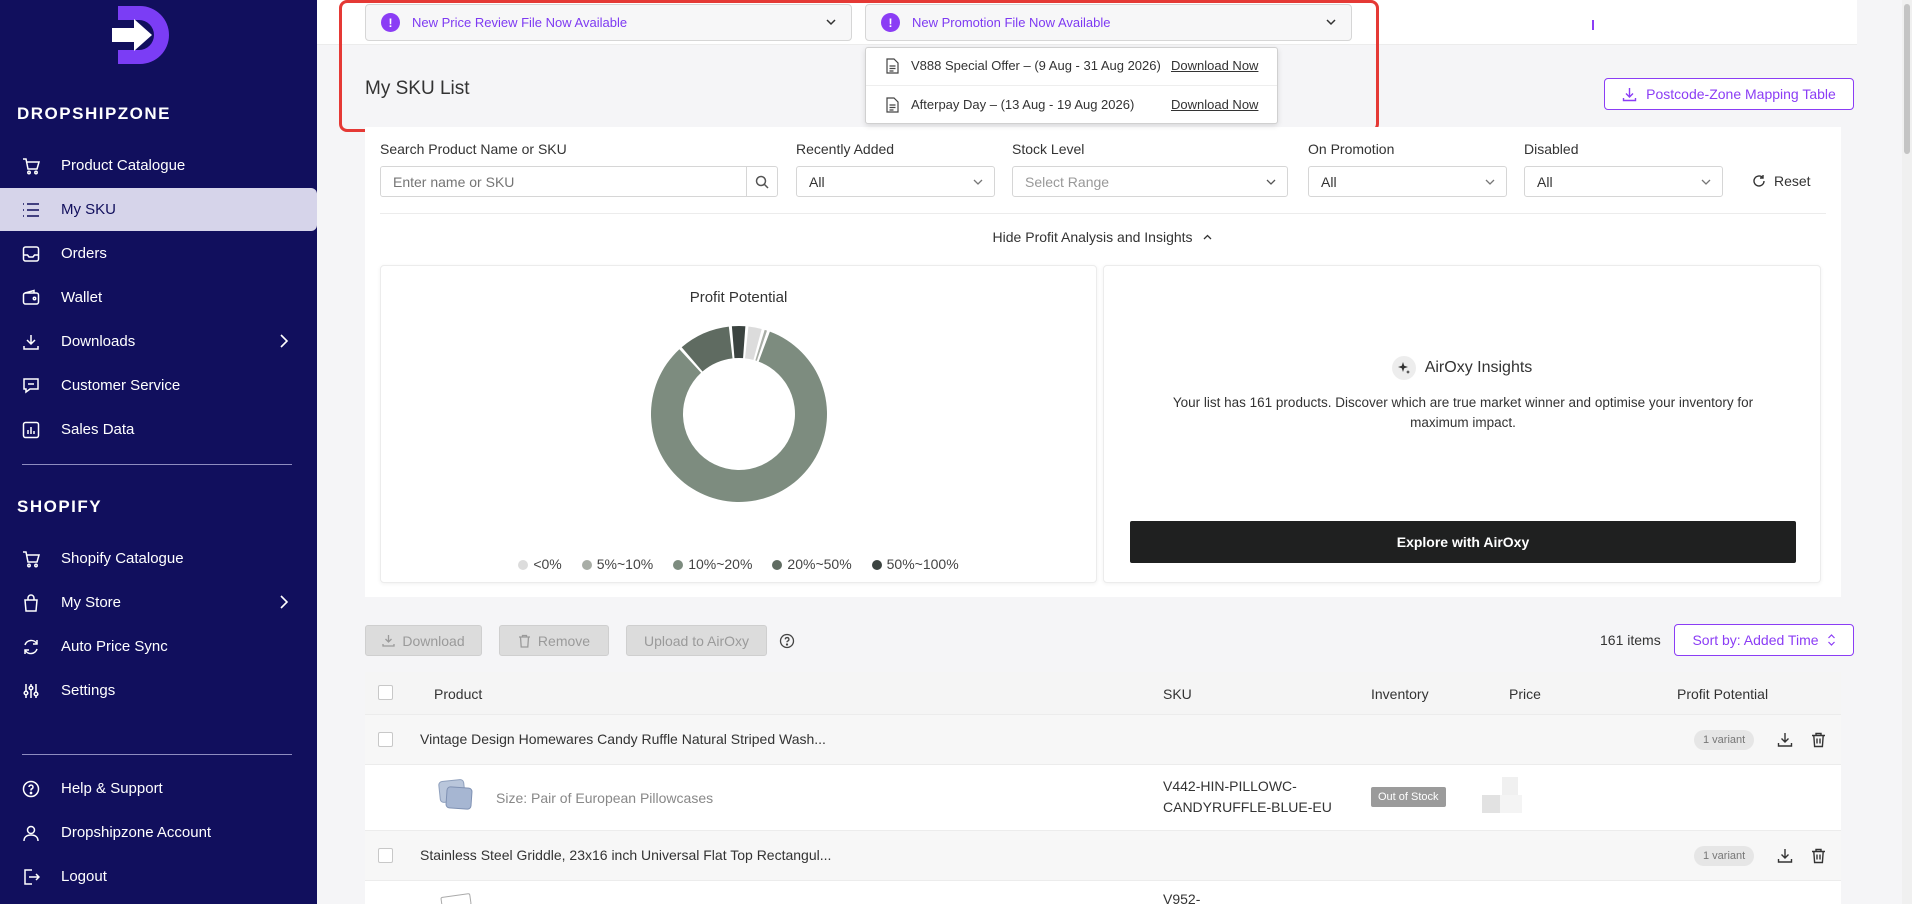  What do you see at coordinates (158, 788) in the screenshot?
I see `nav-help-support: Help & Support` at bounding box center [158, 788].